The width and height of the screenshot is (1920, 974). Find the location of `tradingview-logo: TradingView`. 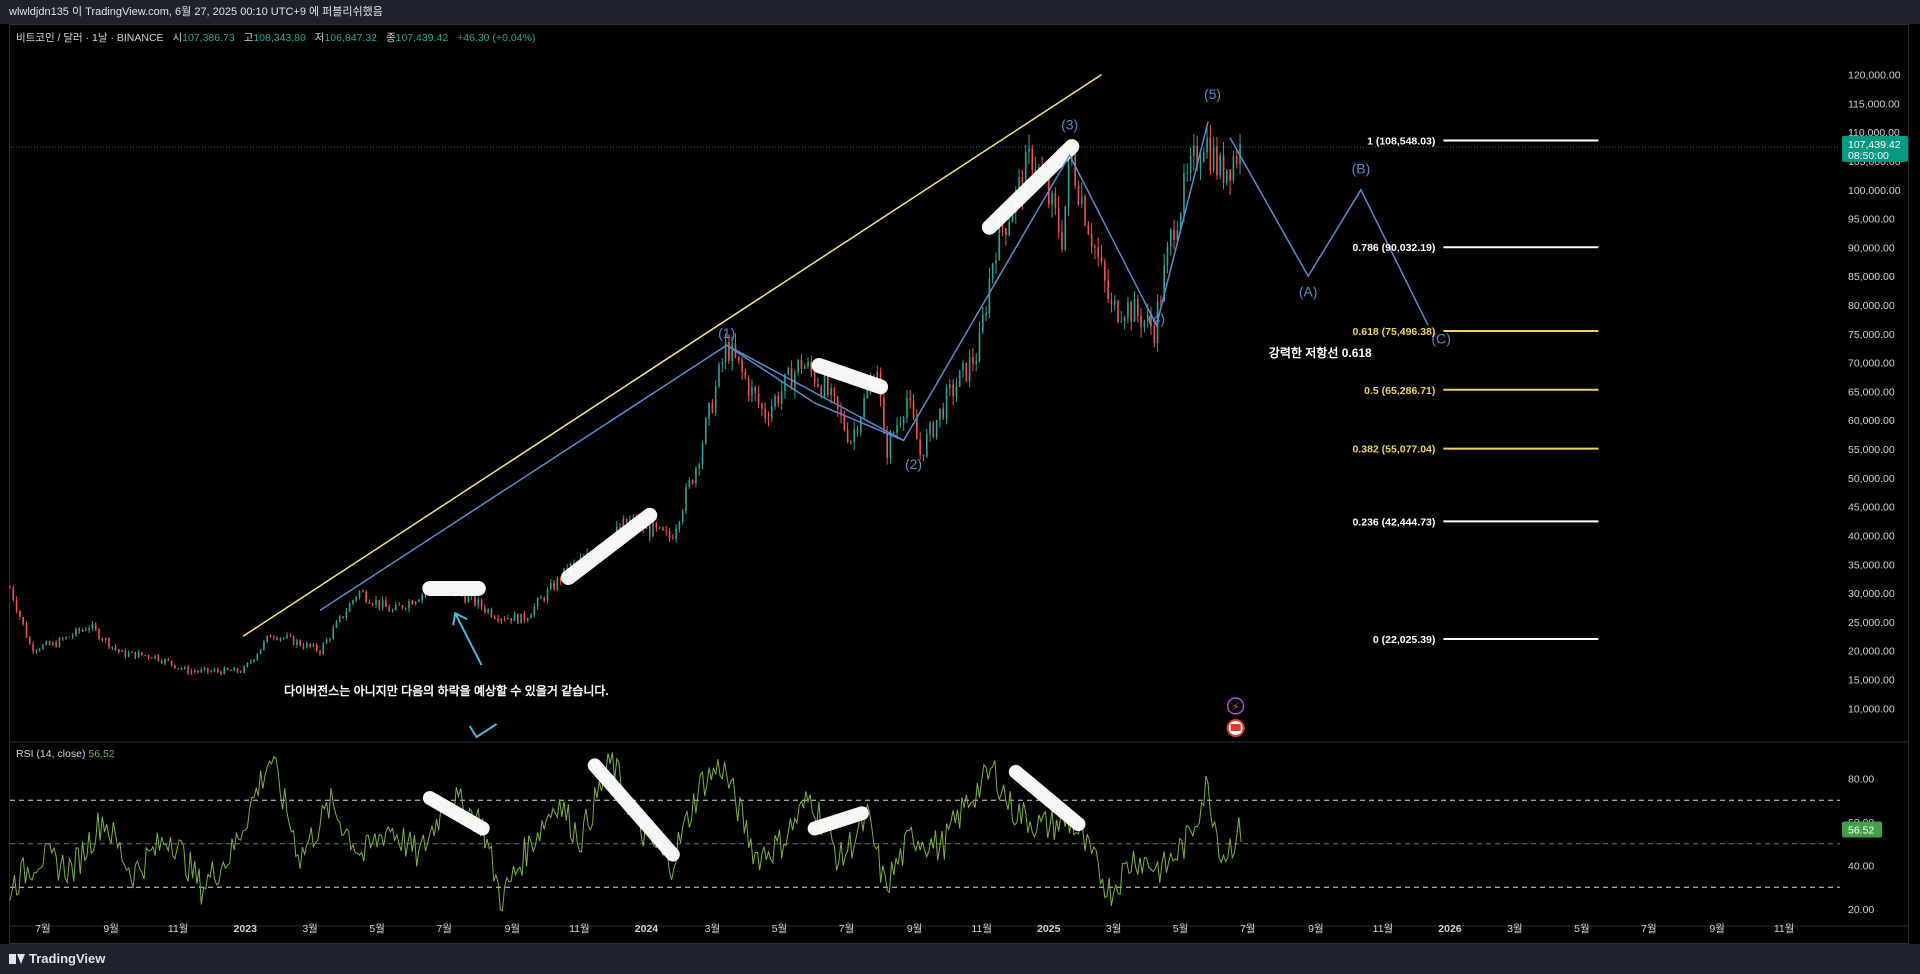

tradingview-logo: TradingView is located at coordinates (57, 958).